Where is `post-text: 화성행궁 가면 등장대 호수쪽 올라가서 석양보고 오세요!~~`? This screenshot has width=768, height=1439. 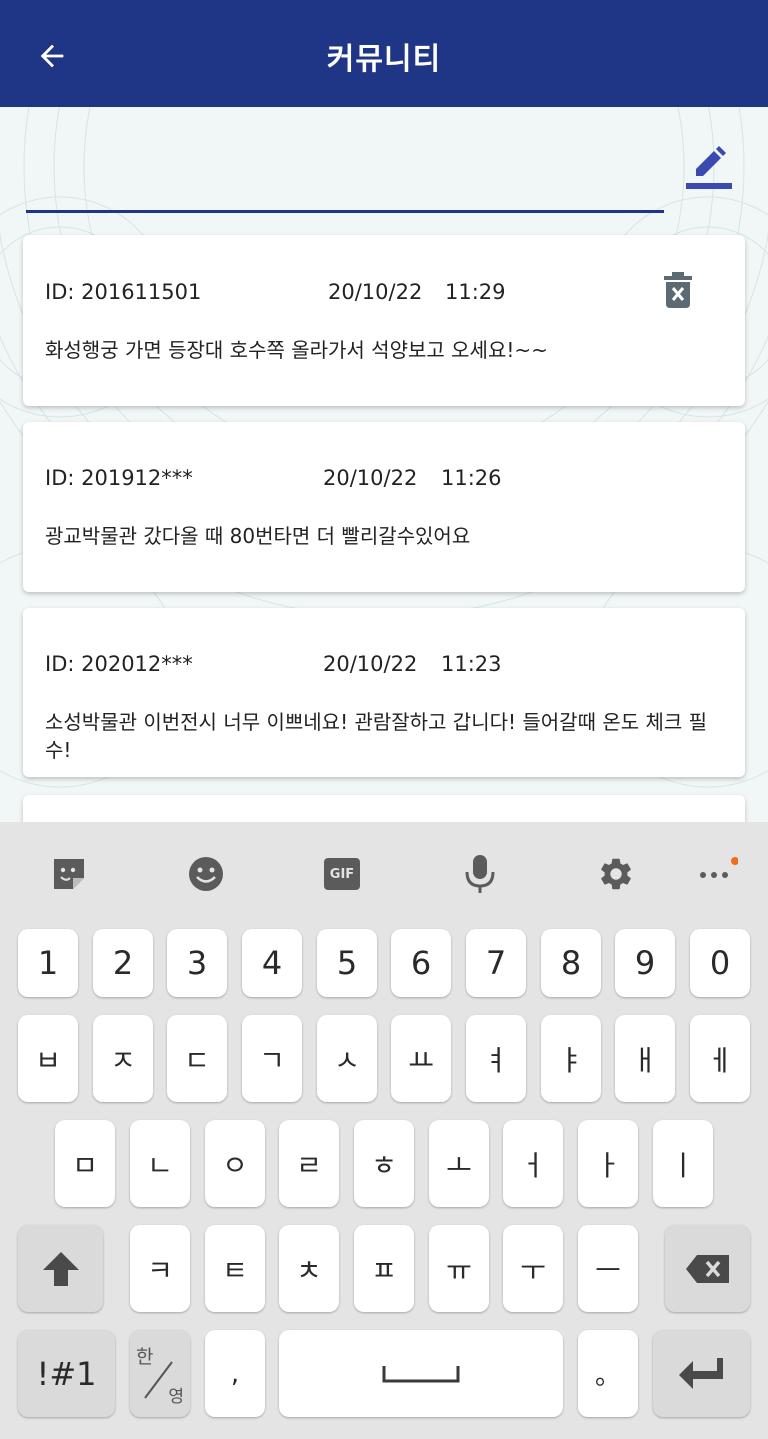
post-text: 화성행궁 가면 등장대 호수쪽 올라가서 석양보고 오세요!~~ is located at coordinates (296, 350).